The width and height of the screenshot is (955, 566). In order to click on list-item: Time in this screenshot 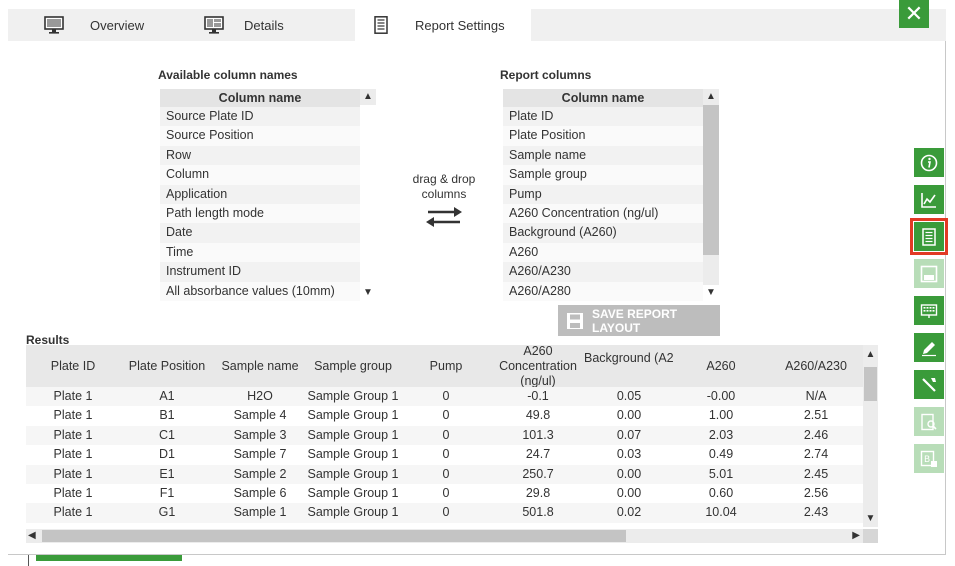, I will do `click(260, 252)`.